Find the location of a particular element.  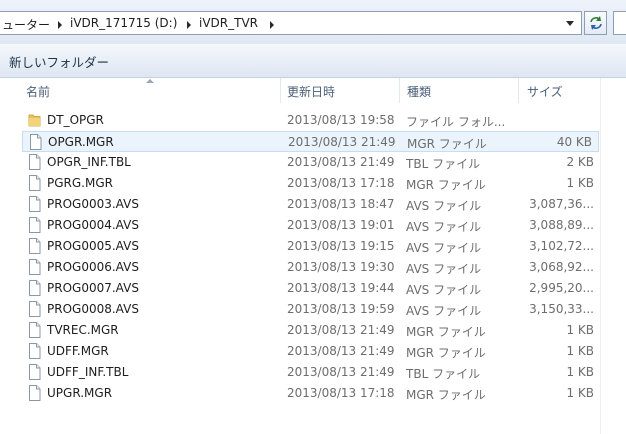

sort-ascending-icon is located at coordinates (150, 81).